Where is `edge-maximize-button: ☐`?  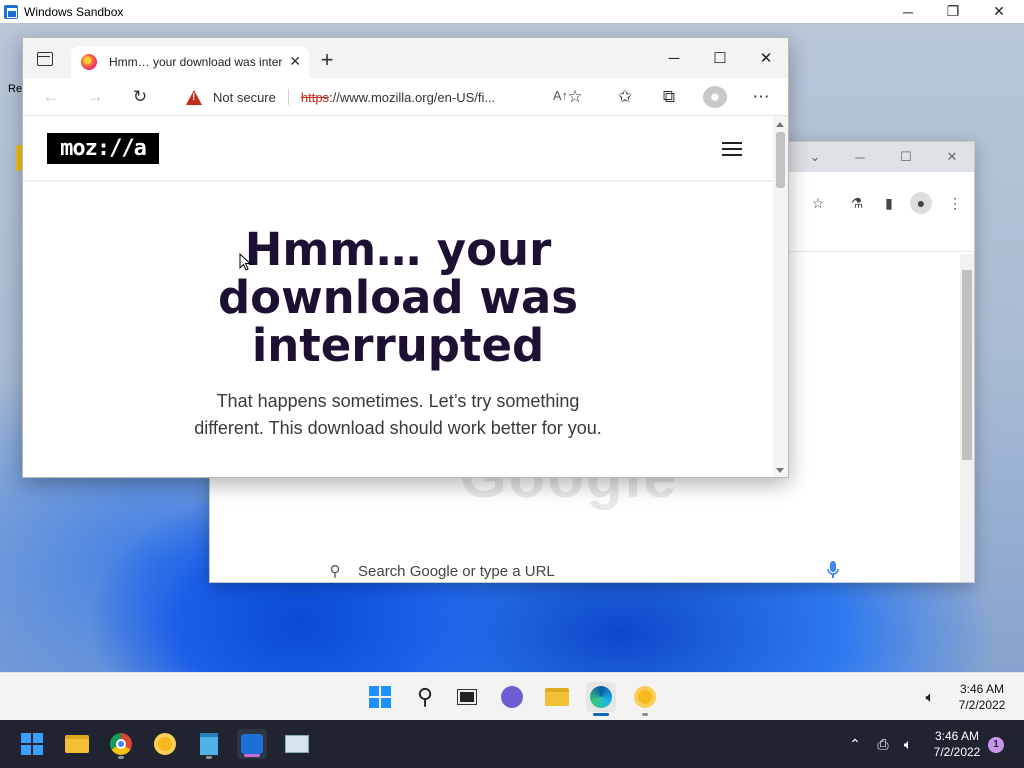
edge-maximize-button: ☐ is located at coordinates (720, 58).